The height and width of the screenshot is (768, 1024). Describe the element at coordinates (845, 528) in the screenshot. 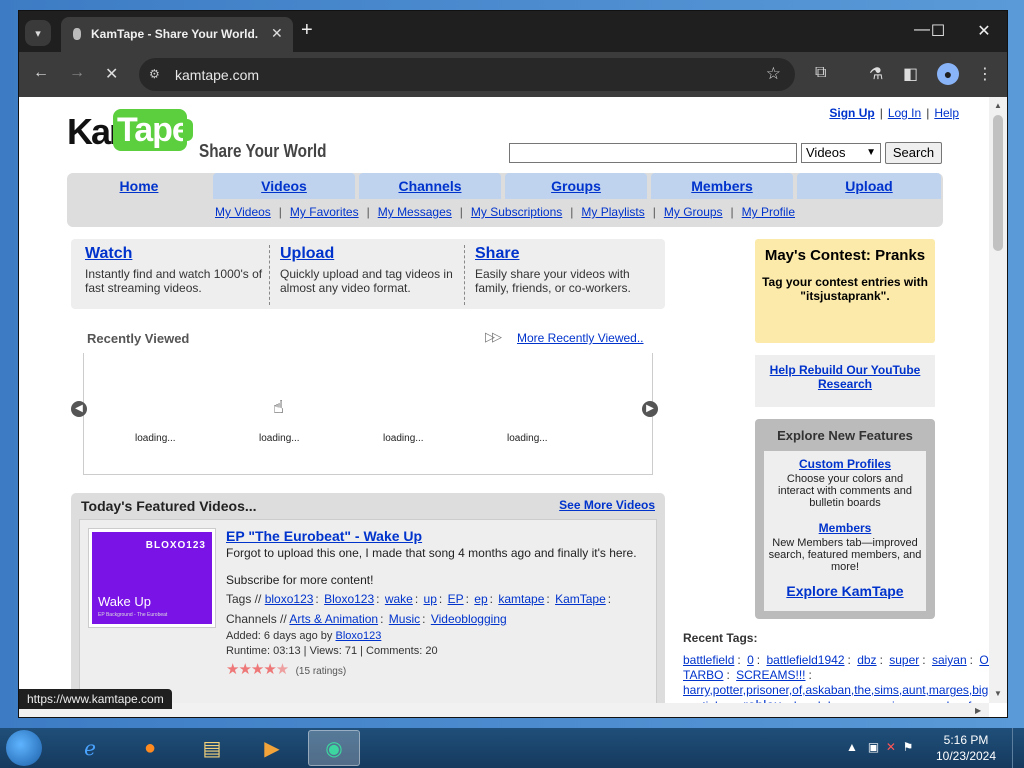

I see `members-feature-link: Members` at that location.